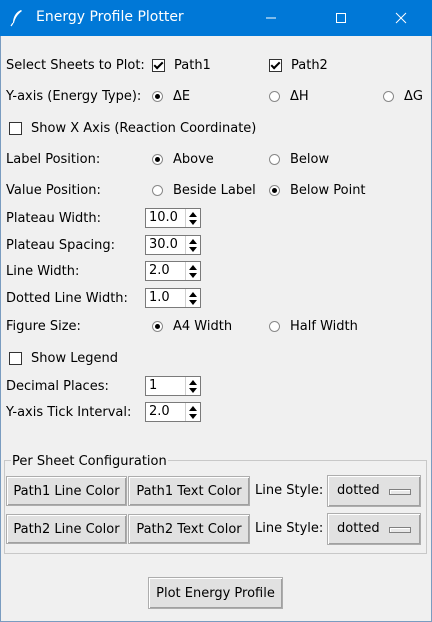 The height and width of the screenshot is (622, 432). I want to click on path2-line-color-button: Path2 Line Color, so click(66, 529).